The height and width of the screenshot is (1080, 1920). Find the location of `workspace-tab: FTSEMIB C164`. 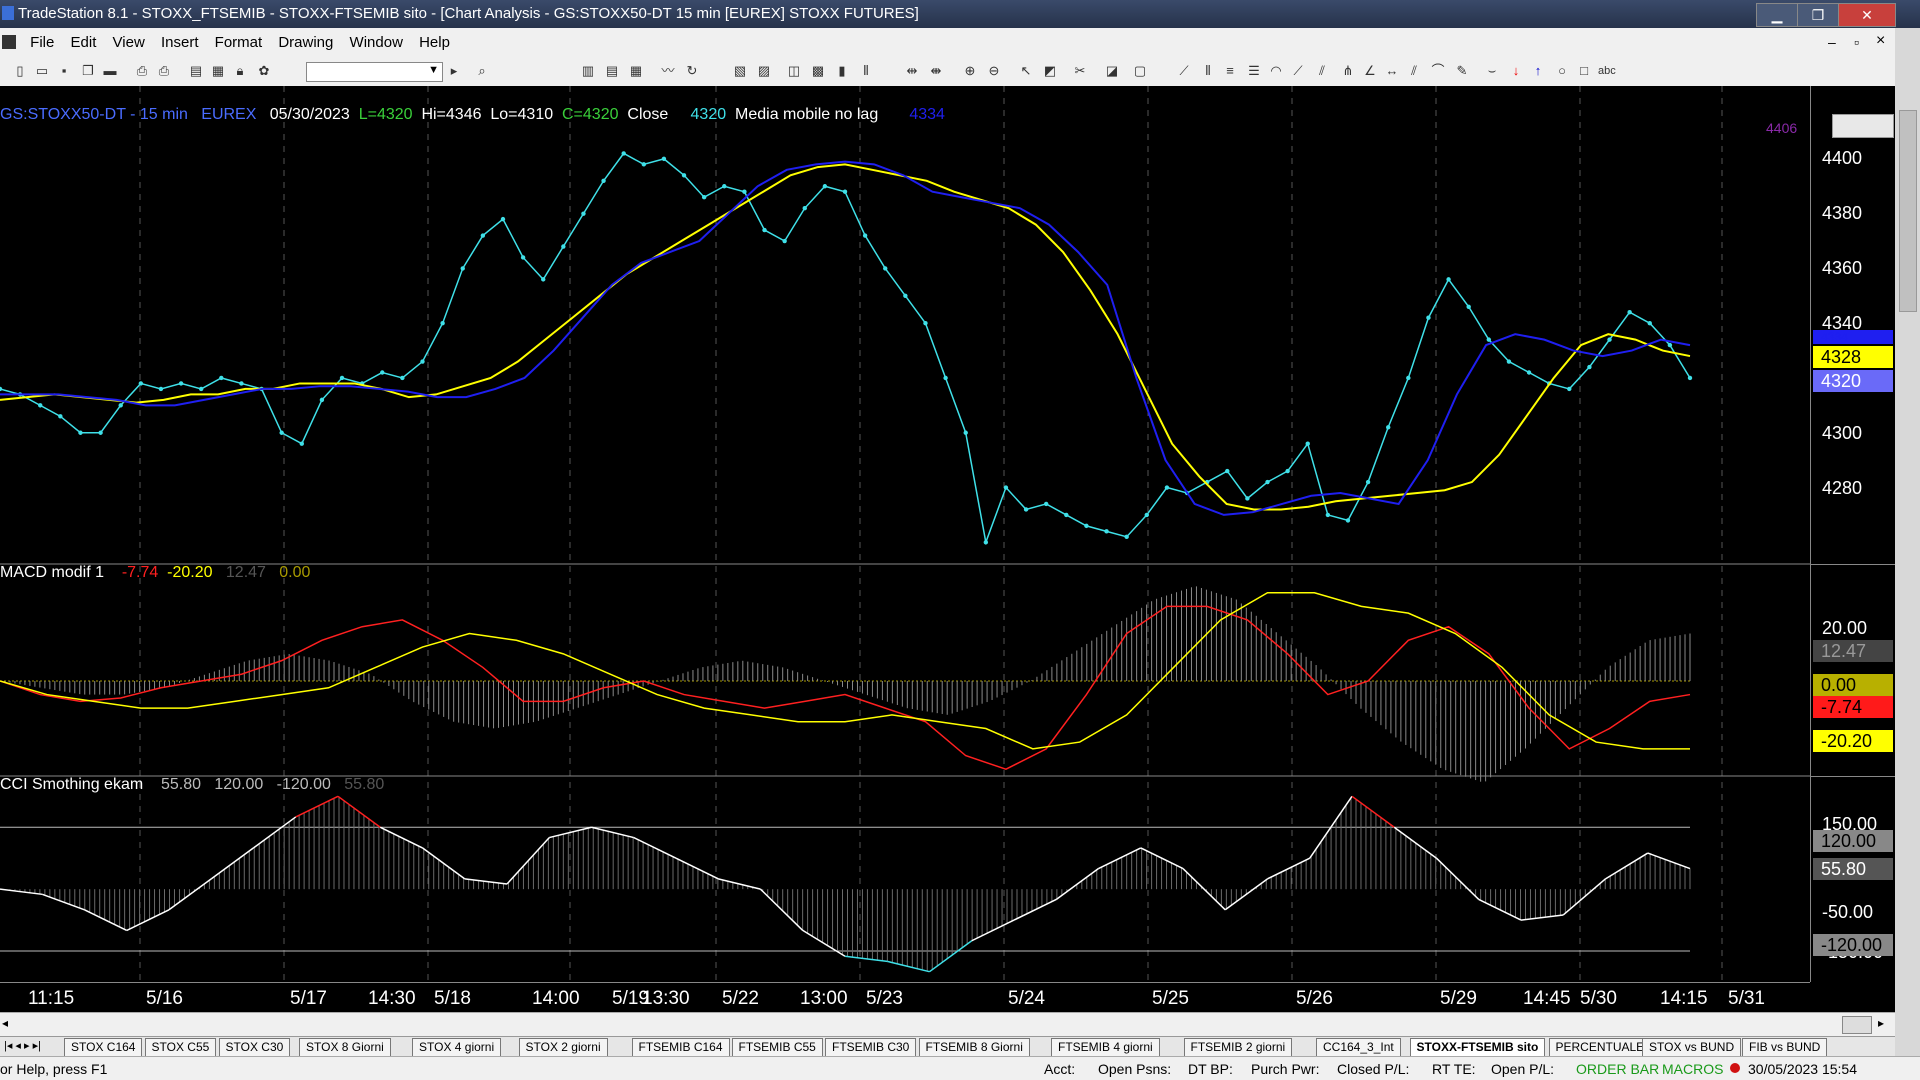

workspace-tab: FTSEMIB C164 is located at coordinates (680, 1047).